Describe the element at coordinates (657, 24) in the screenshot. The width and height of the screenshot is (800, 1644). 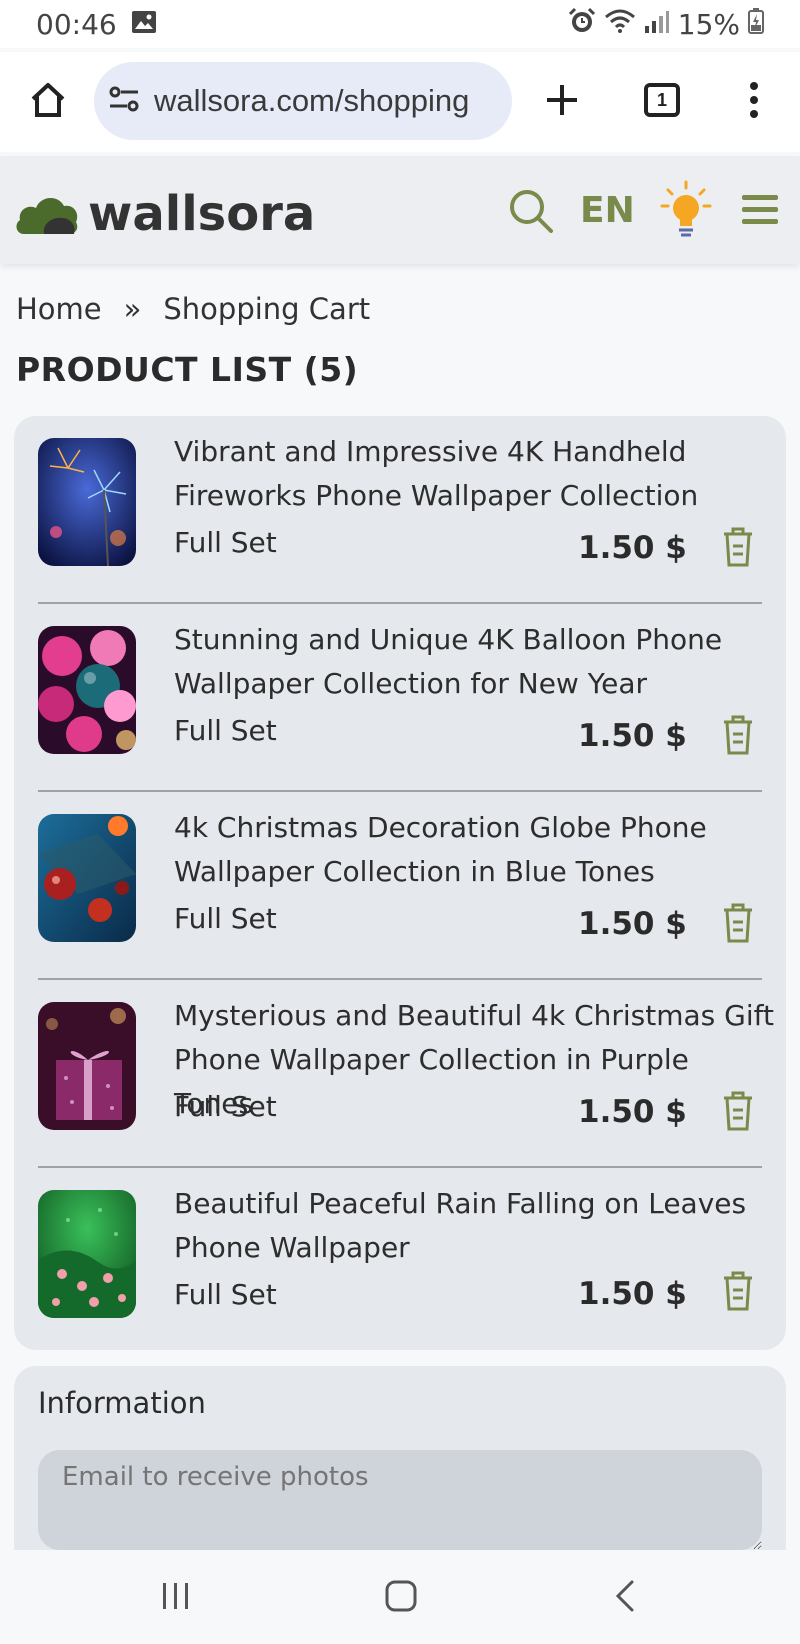
I see `signal-icon` at that location.